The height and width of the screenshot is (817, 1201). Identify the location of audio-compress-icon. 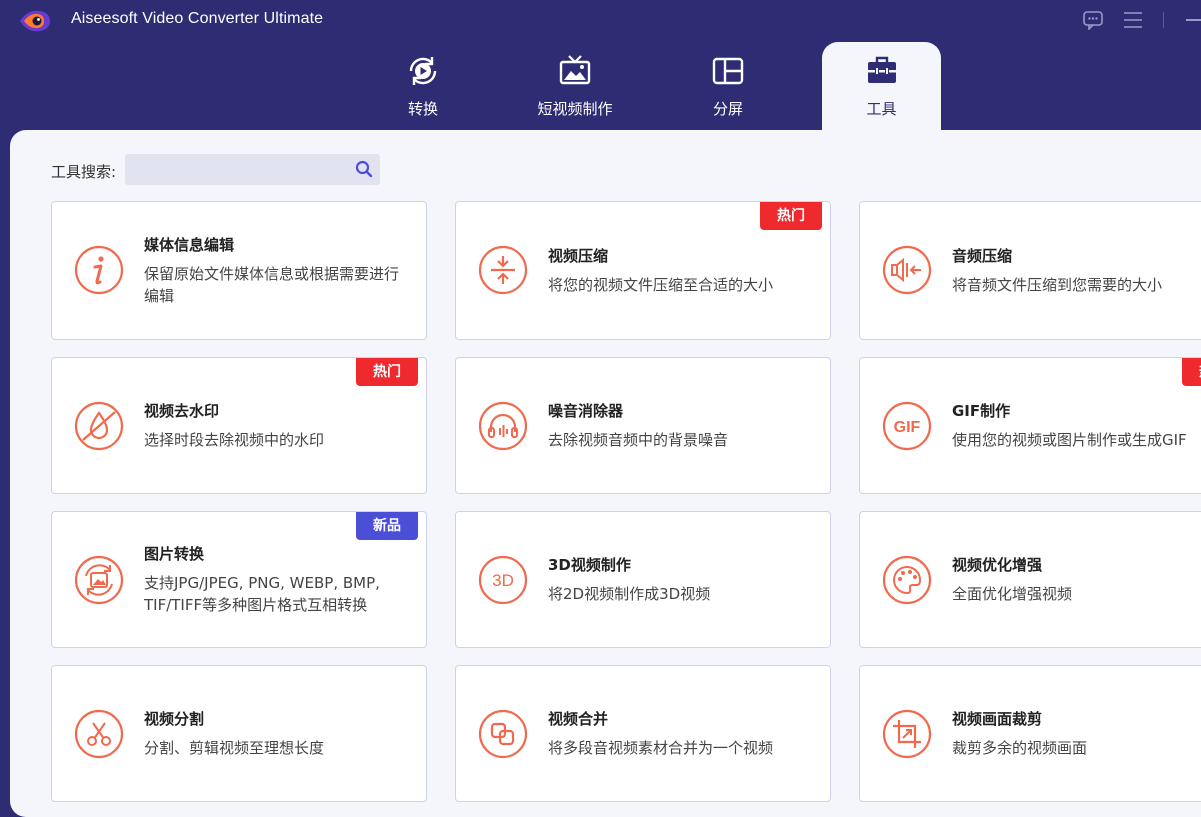
(907, 270).